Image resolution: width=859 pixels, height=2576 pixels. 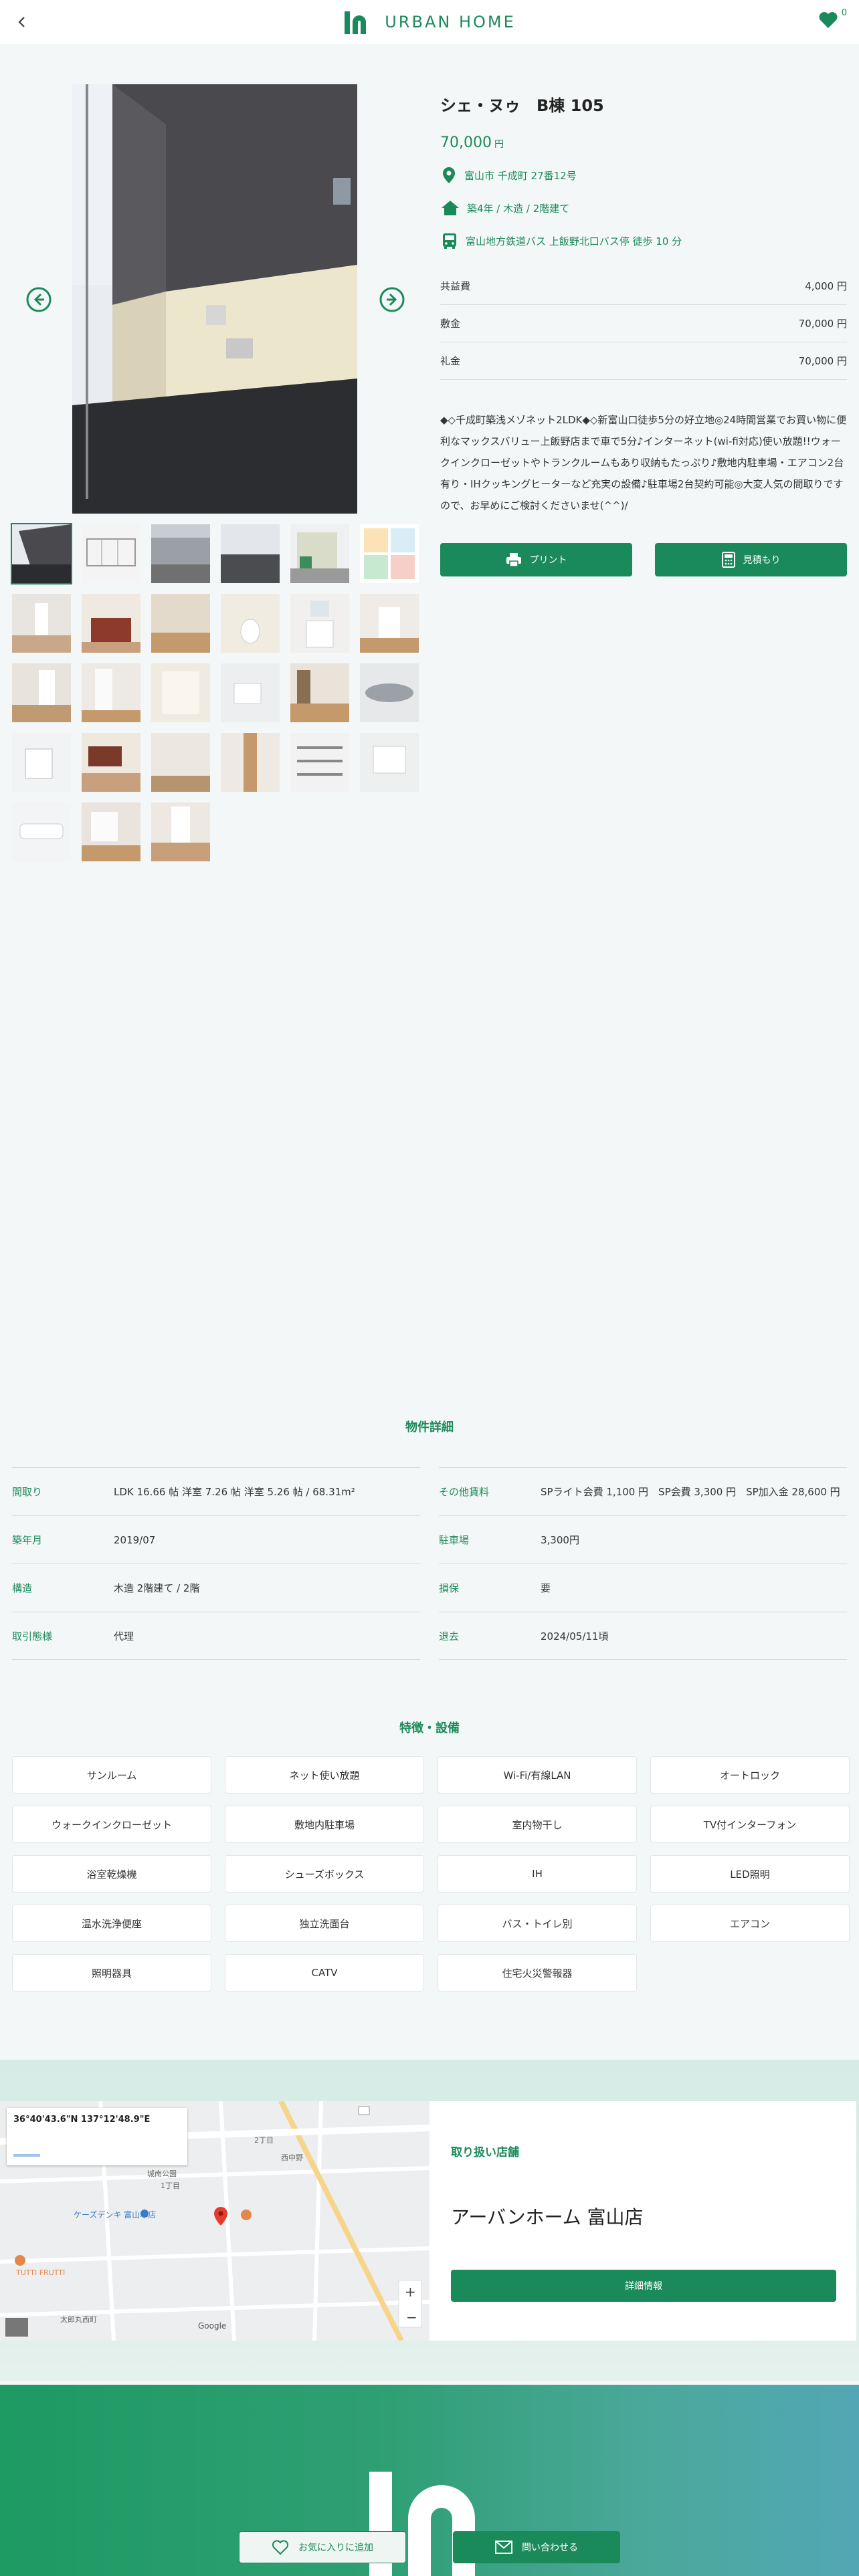 What do you see at coordinates (644, 361) in the screenshot?
I see `fee-row-key-money: 礼金 70,000 円` at bounding box center [644, 361].